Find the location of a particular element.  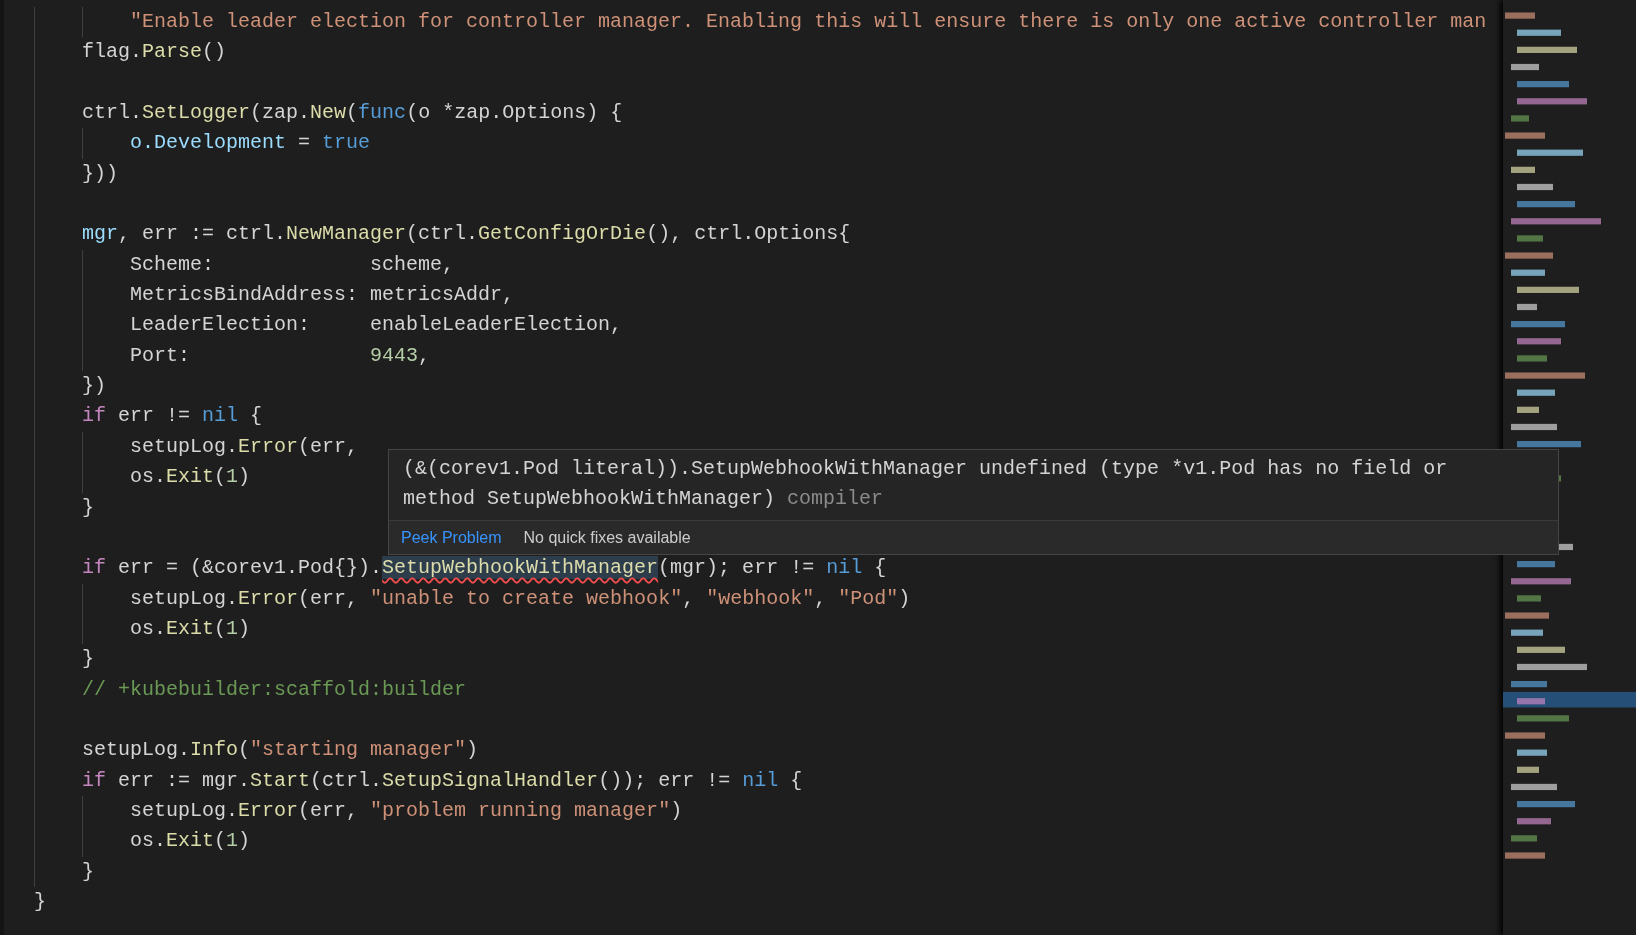

code-line: o.Development = true is located at coordinates (250, 143).